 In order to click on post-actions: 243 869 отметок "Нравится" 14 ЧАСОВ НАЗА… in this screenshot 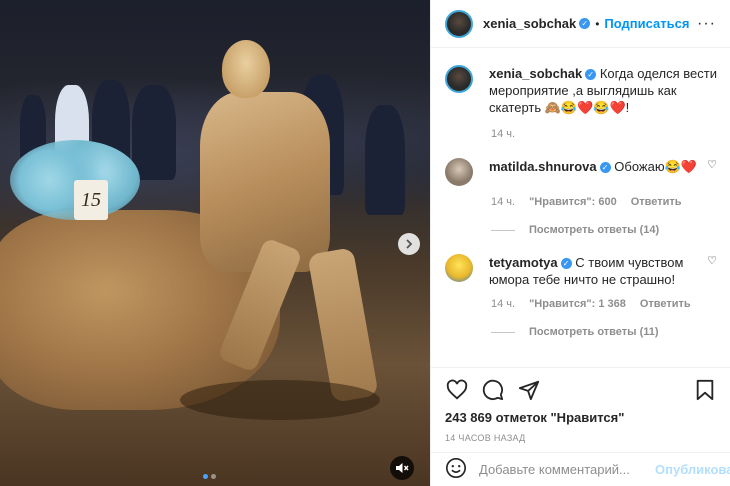, I will do `click(580, 405)`.